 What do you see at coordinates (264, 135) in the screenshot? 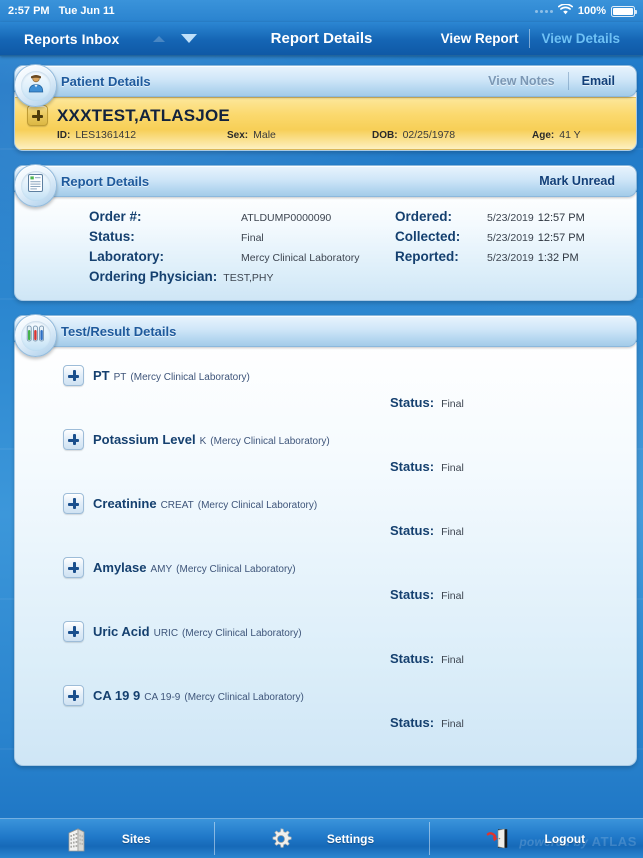
I see `patient-sex-value: Male` at bounding box center [264, 135].